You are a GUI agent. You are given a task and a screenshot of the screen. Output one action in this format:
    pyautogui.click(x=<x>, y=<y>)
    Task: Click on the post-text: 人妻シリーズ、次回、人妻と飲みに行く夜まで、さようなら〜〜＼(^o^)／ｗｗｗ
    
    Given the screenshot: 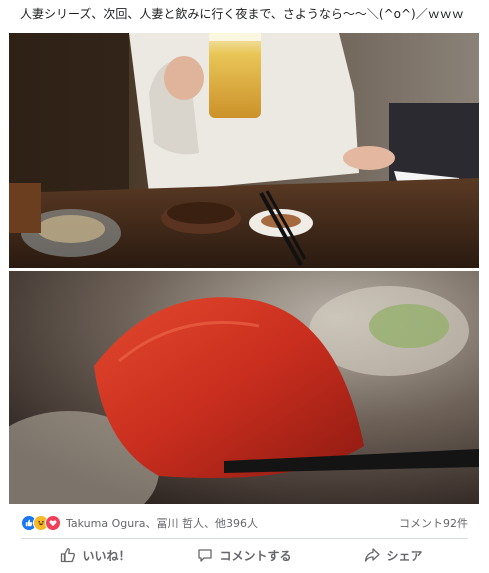 What is the action you would take?
    pyautogui.click(x=242, y=14)
    